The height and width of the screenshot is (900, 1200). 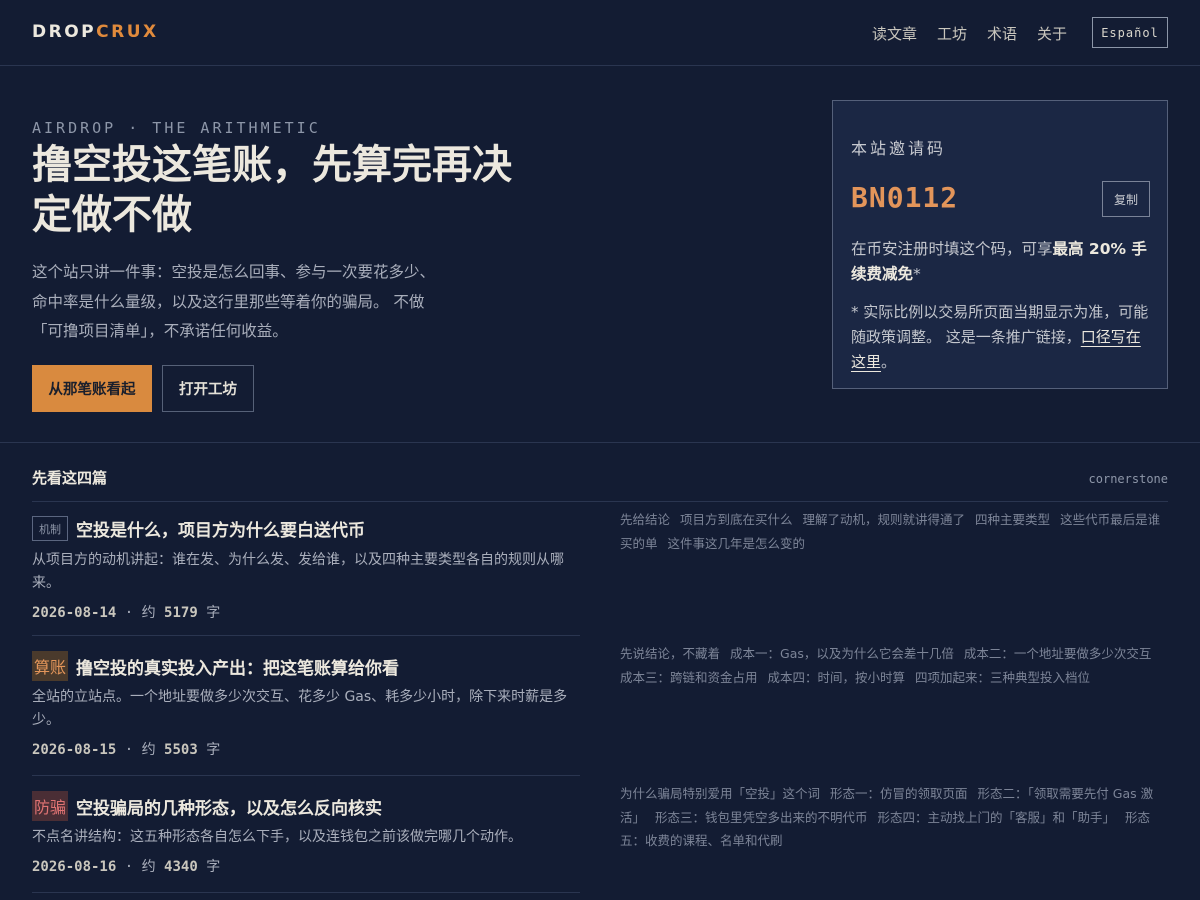 I want to click on section-tag: cornerstone, so click(x=1128, y=479).